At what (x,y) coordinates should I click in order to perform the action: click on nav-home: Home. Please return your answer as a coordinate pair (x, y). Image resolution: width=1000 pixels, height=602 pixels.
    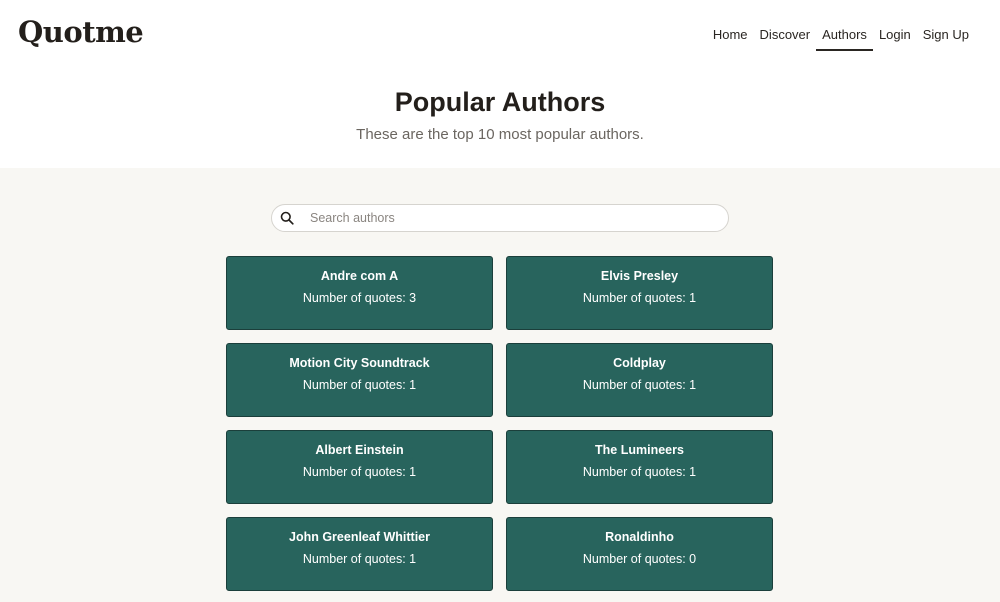
    Looking at the image, I should click on (730, 39).